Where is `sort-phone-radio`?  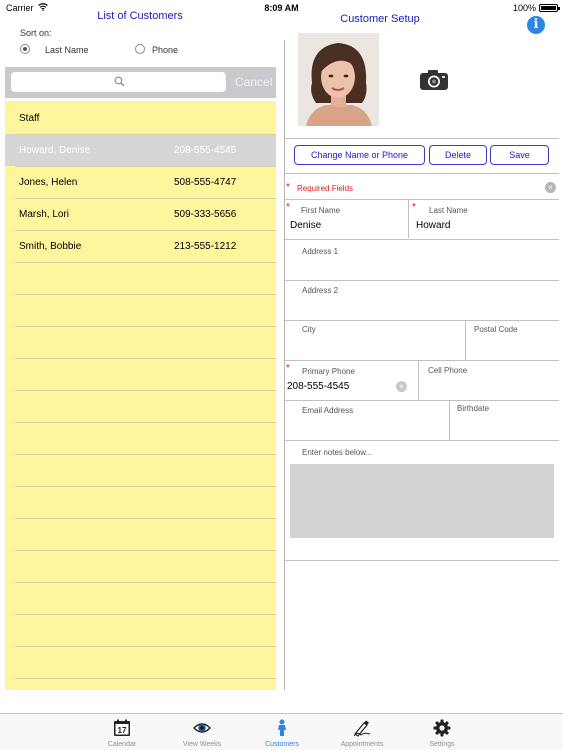
sort-phone-radio is located at coordinates (140, 49).